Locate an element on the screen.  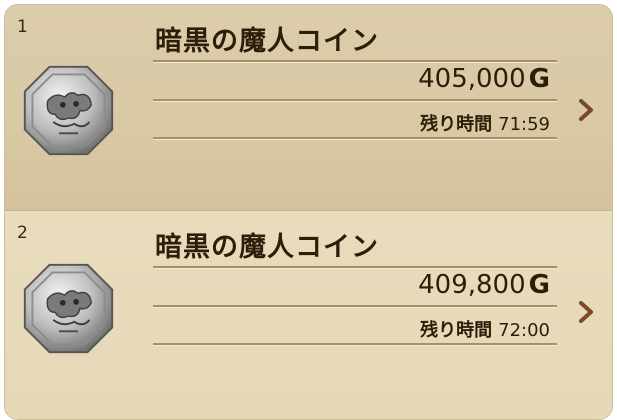
rank-number: 1 is located at coordinates (22, 27).